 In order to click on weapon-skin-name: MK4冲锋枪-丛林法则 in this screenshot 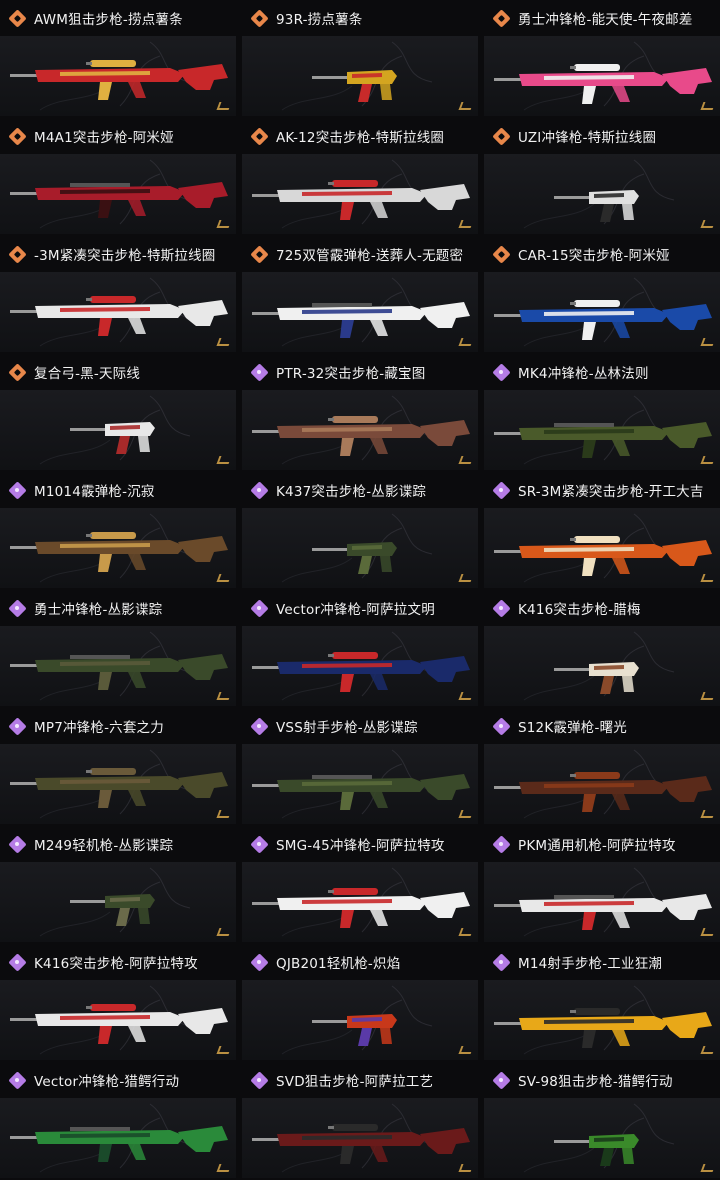, I will do `click(583, 374)`.